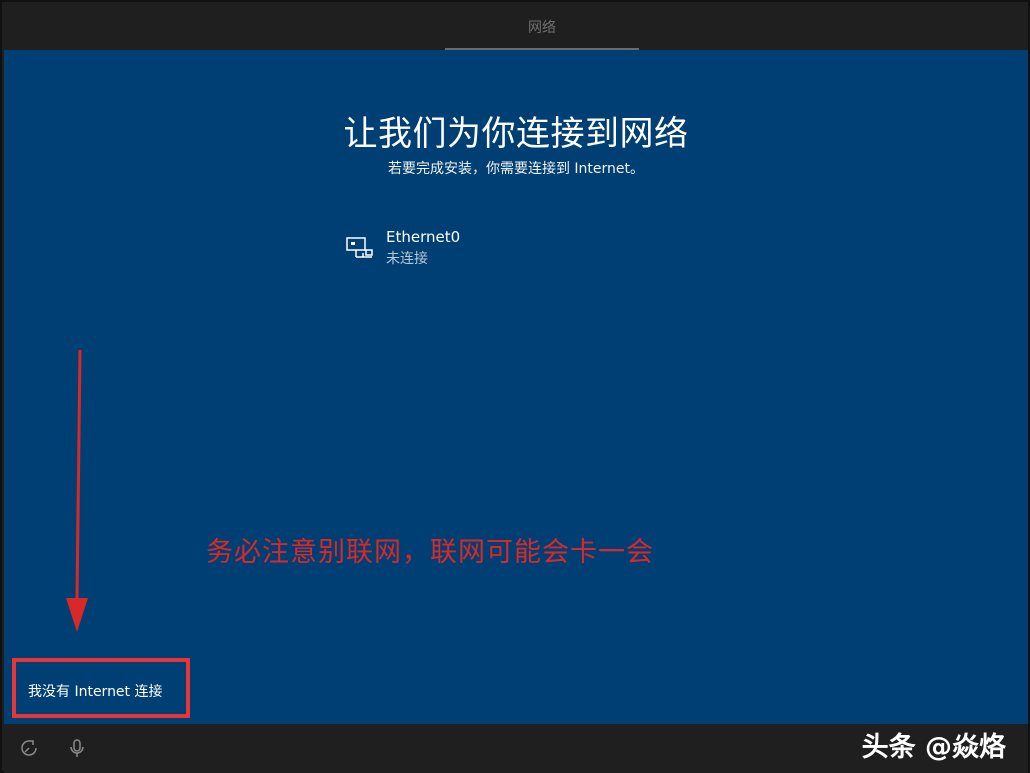  Describe the element at coordinates (423, 237) in the screenshot. I see `network-name: Ethernet0` at that location.